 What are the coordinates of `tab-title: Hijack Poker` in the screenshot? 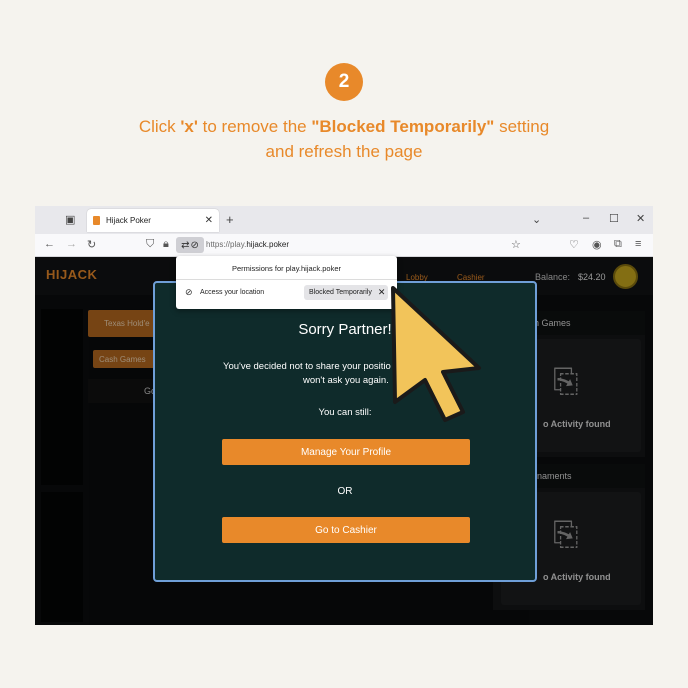 It's located at (128, 220).